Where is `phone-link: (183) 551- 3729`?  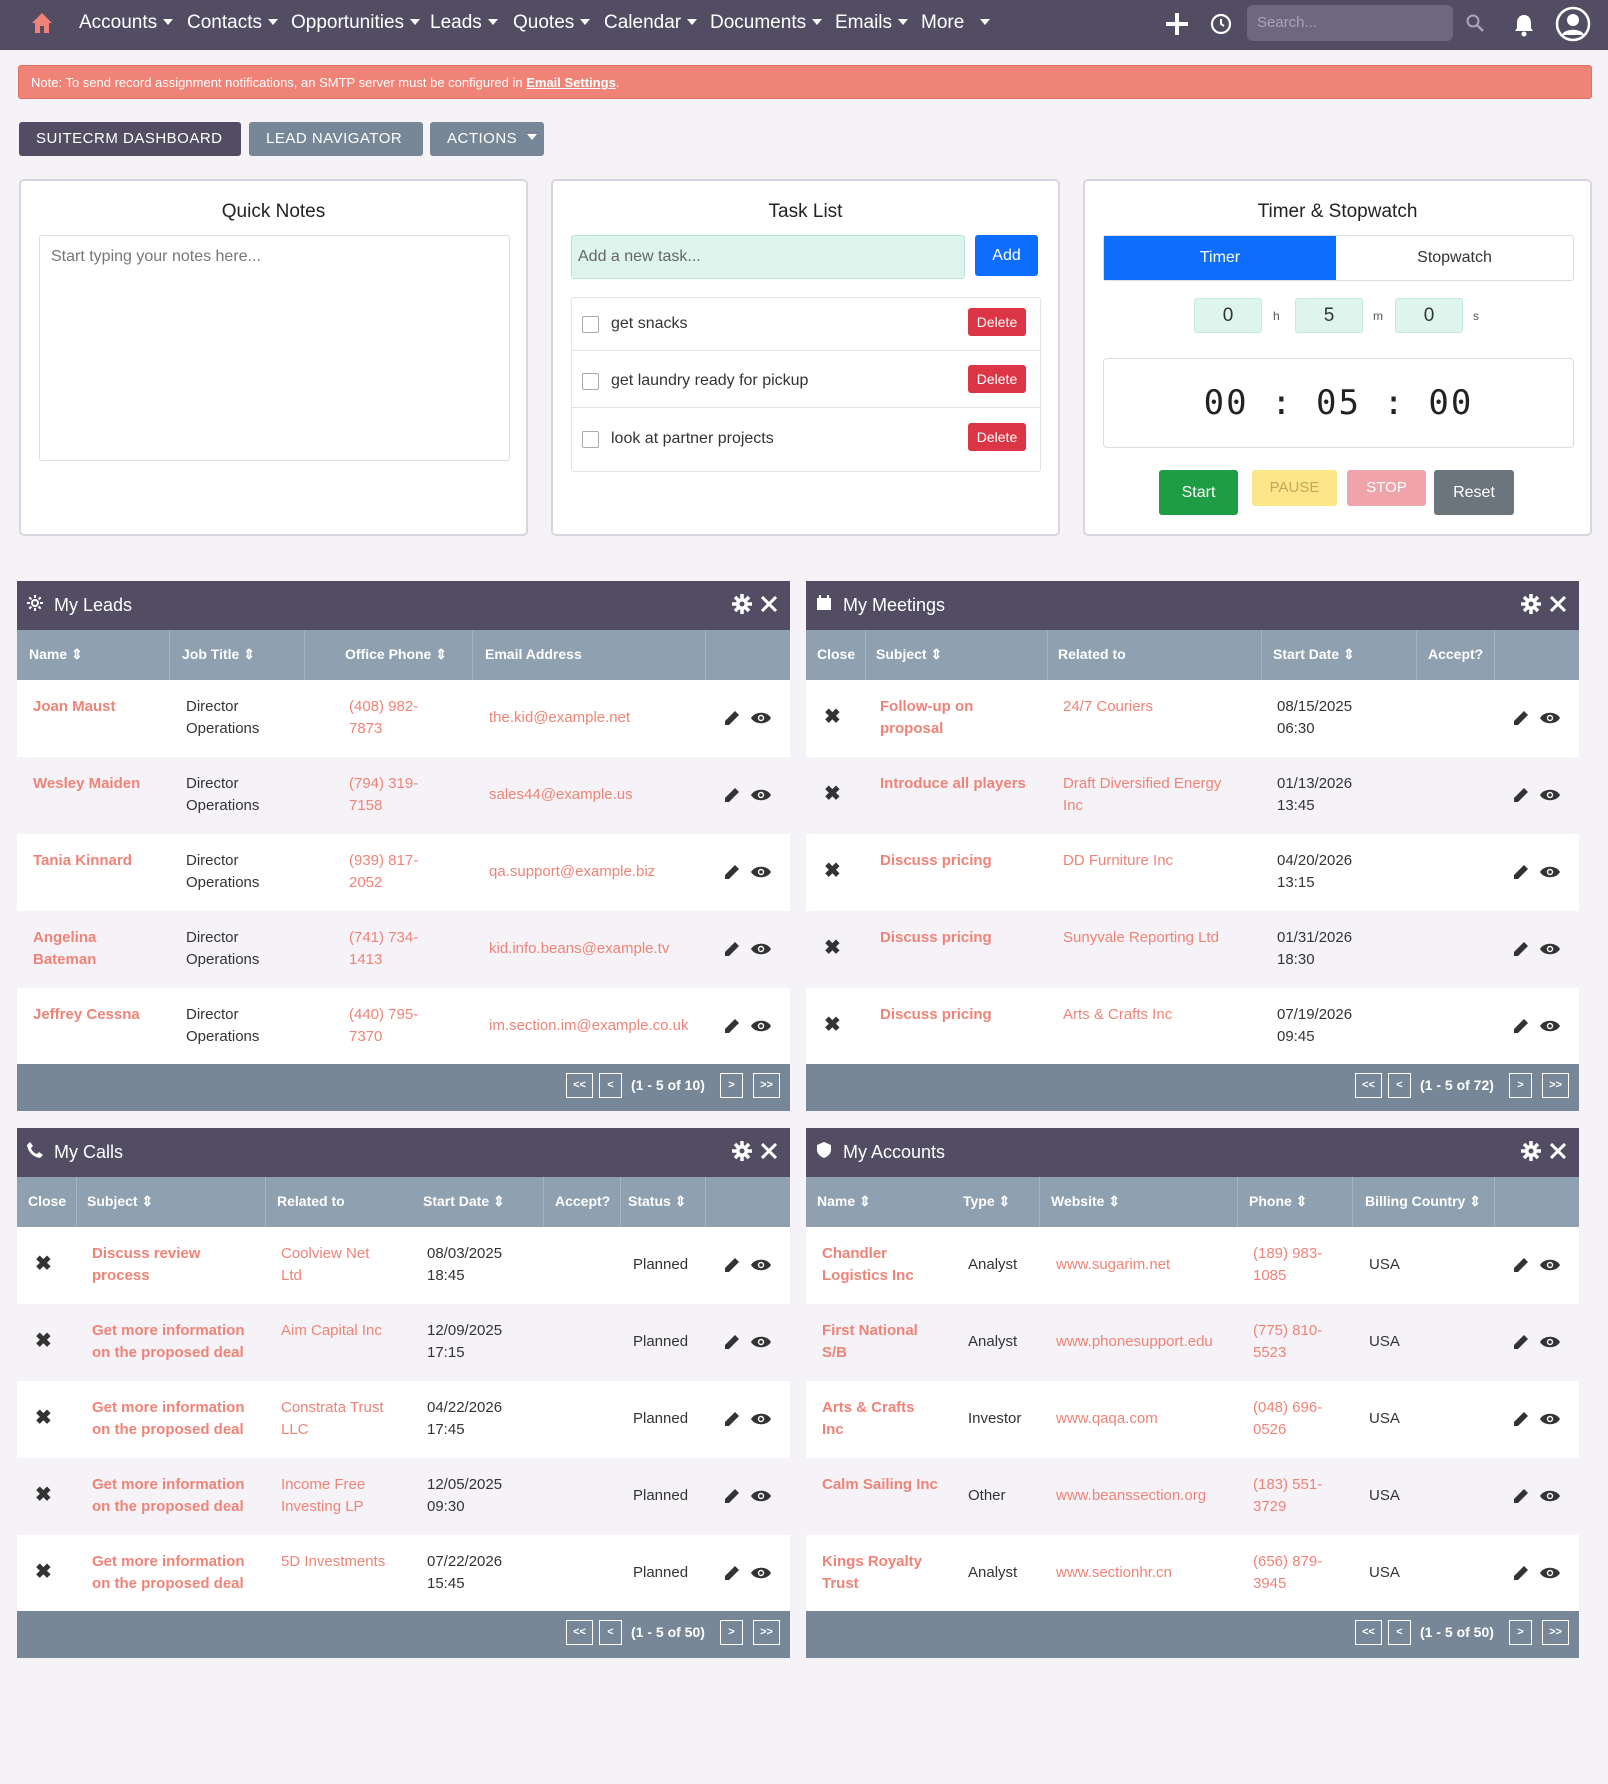
phone-link: (183) 551- 3729 is located at coordinates (1287, 1496).